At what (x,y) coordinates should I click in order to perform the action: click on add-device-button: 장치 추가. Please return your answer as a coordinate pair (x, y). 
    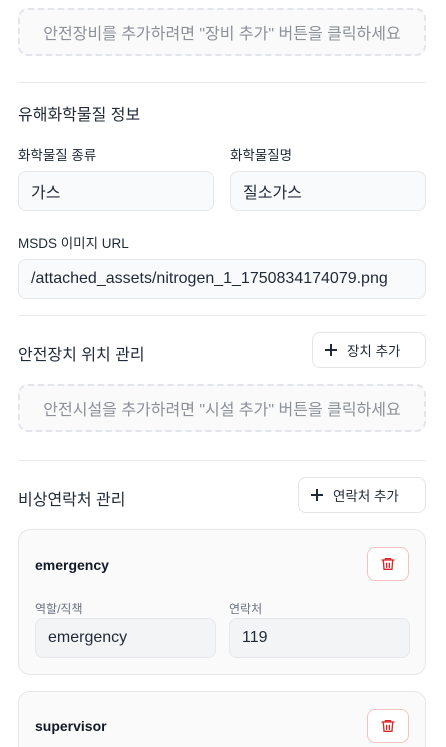
    Looking at the image, I should click on (369, 350).